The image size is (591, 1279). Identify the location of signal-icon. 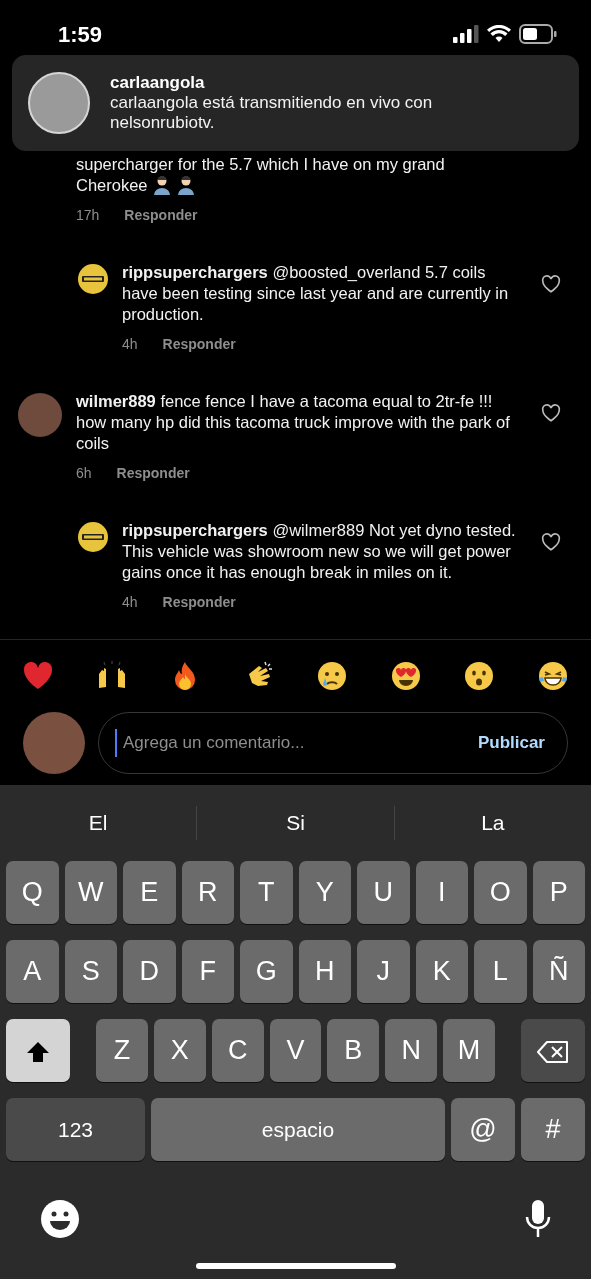
(466, 34).